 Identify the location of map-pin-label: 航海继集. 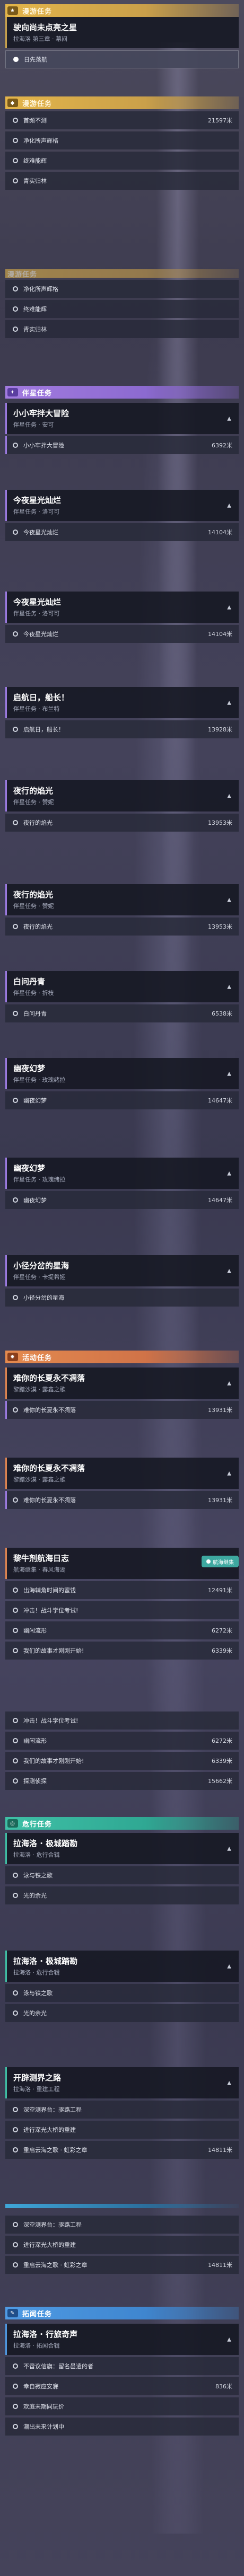
(224, 1562).